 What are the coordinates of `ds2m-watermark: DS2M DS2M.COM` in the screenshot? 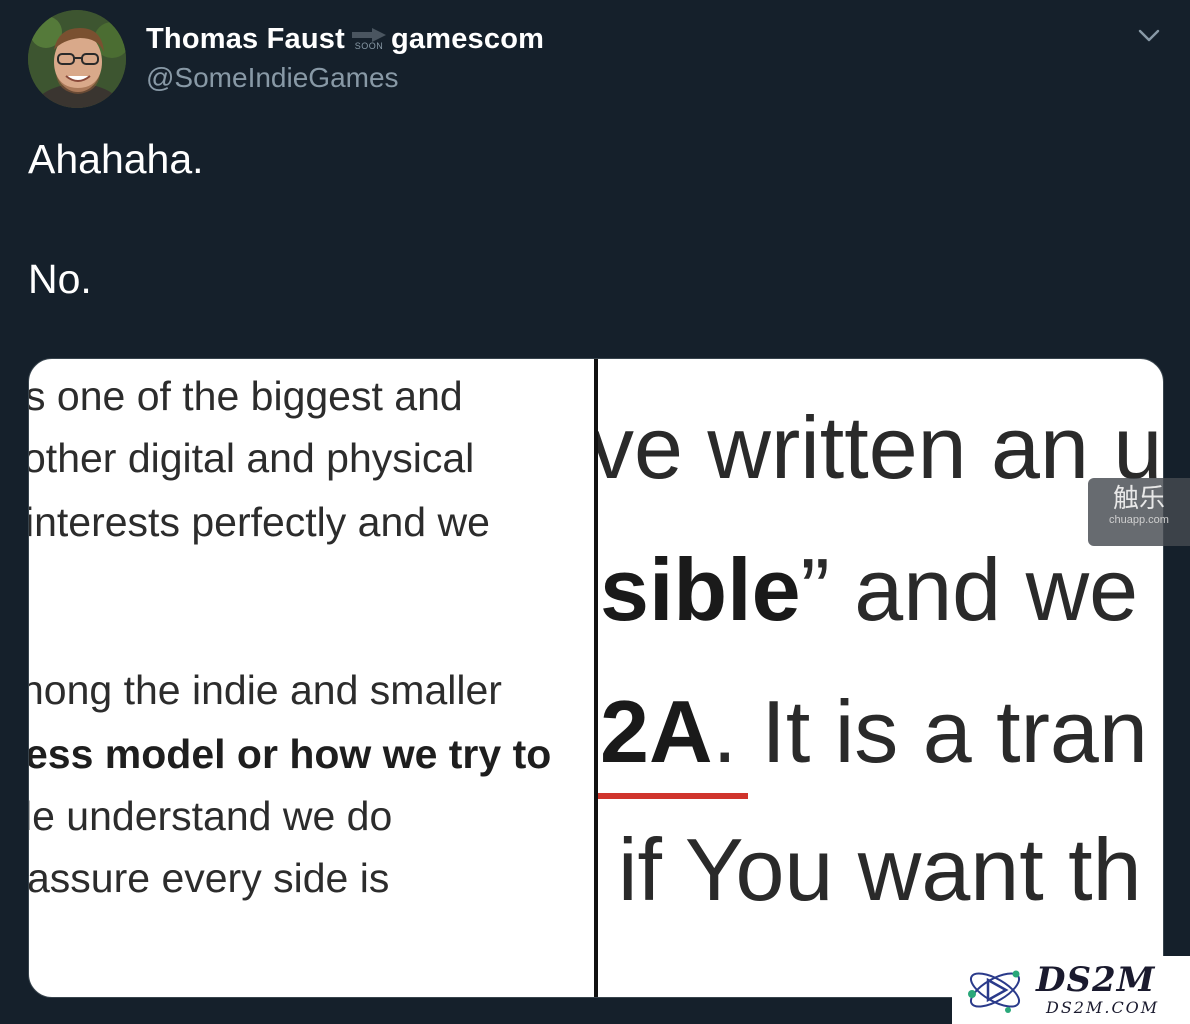 It's located at (1071, 990).